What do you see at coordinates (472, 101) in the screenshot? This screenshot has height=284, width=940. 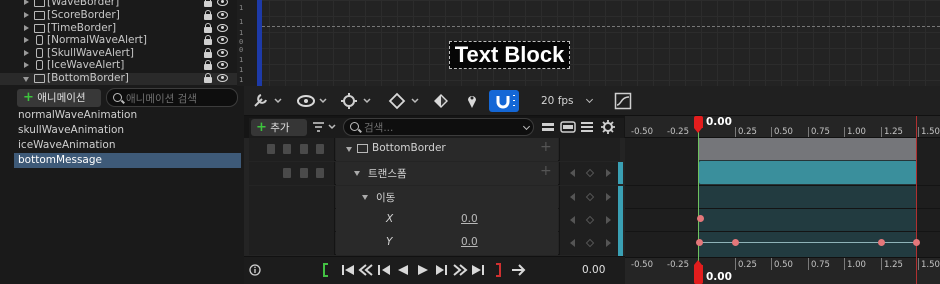 I see `location-pin-icon` at bounding box center [472, 101].